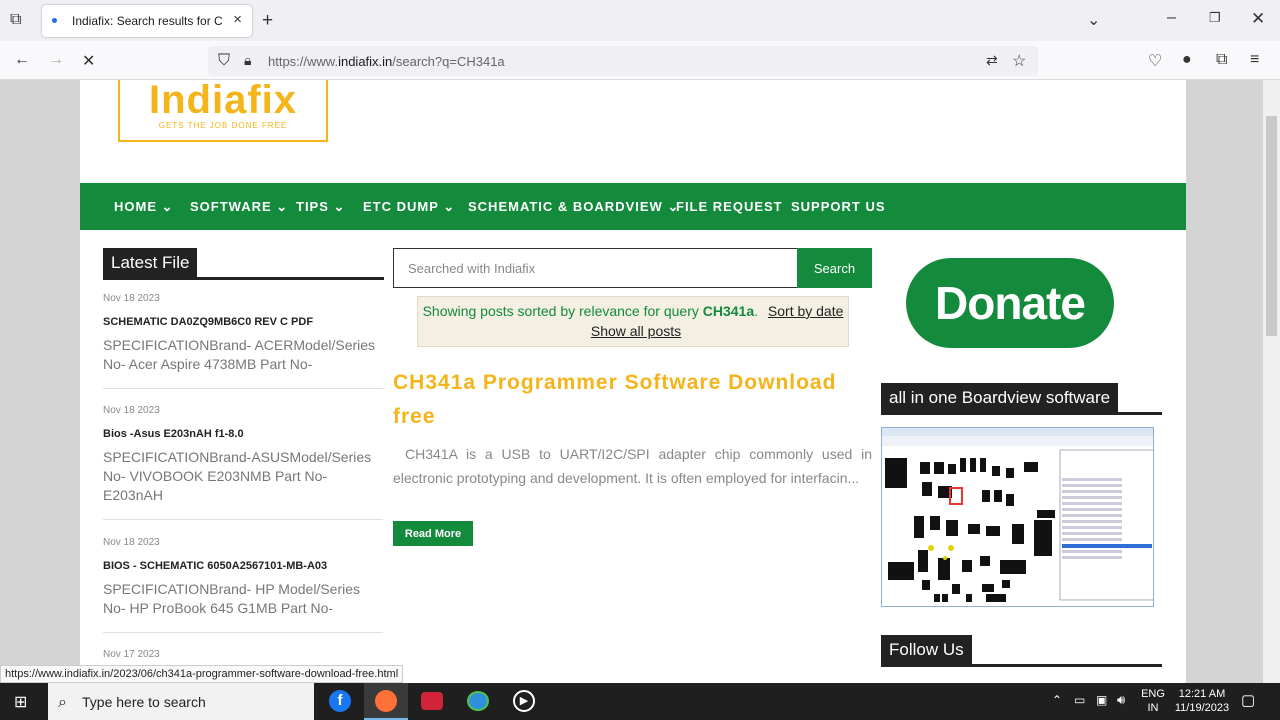  Describe the element at coordinates (1121, 700) in the screenshot. I see `volume-icon: 🔊︎` at that location.